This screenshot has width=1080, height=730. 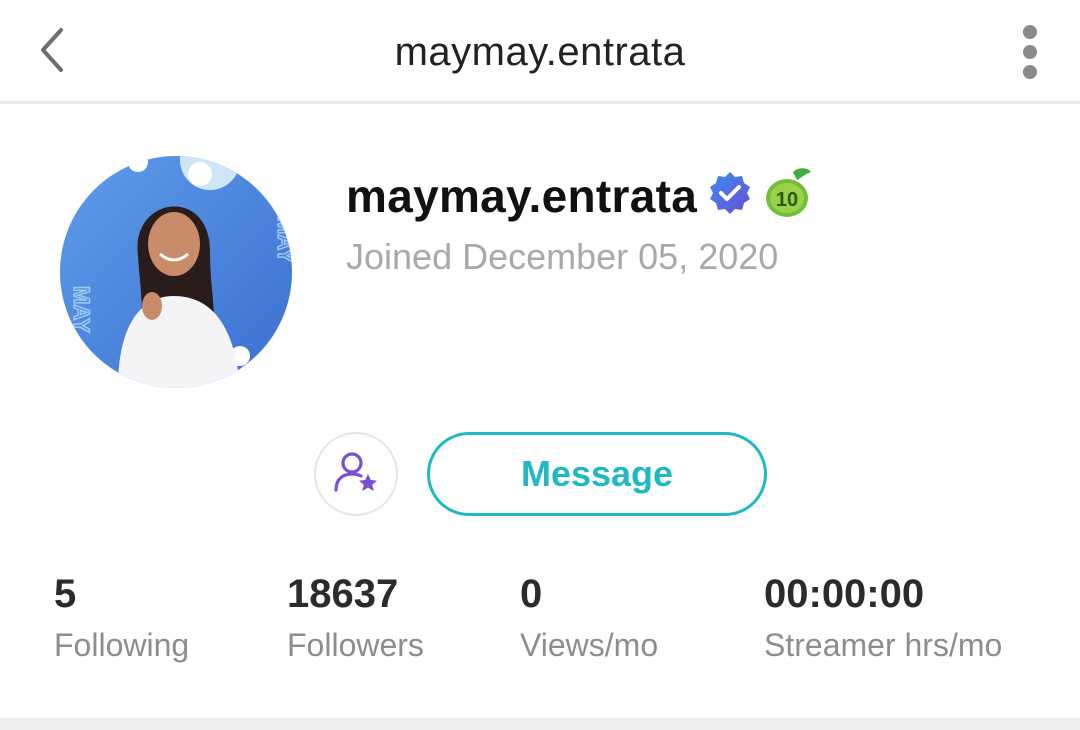 I want to click on stat-value: 00:00:00, so click(x=844, y=594).